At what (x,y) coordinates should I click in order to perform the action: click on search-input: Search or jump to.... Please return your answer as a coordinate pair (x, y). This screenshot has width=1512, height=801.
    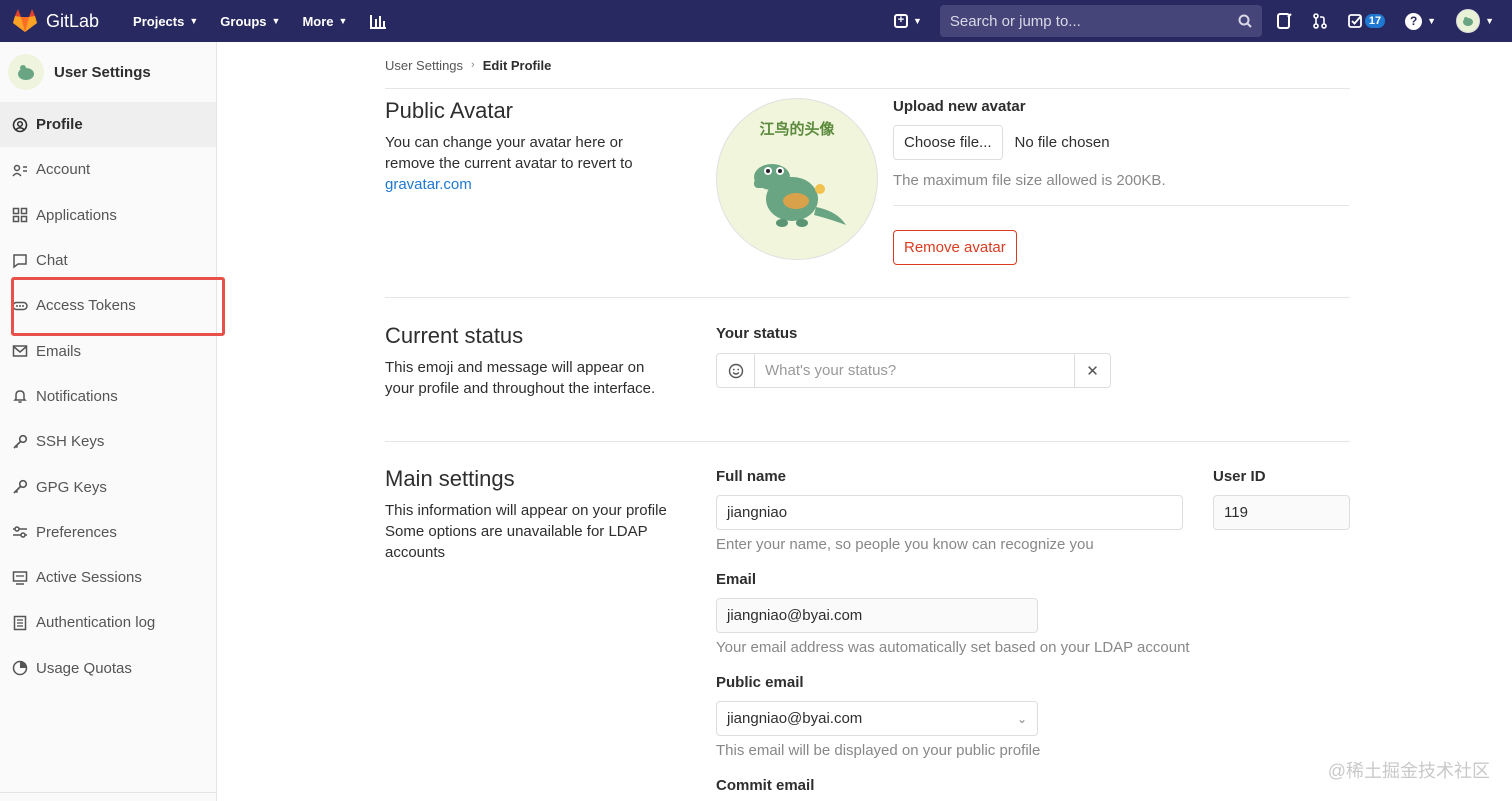
    Looking at the image, I should click on (1100, 21).